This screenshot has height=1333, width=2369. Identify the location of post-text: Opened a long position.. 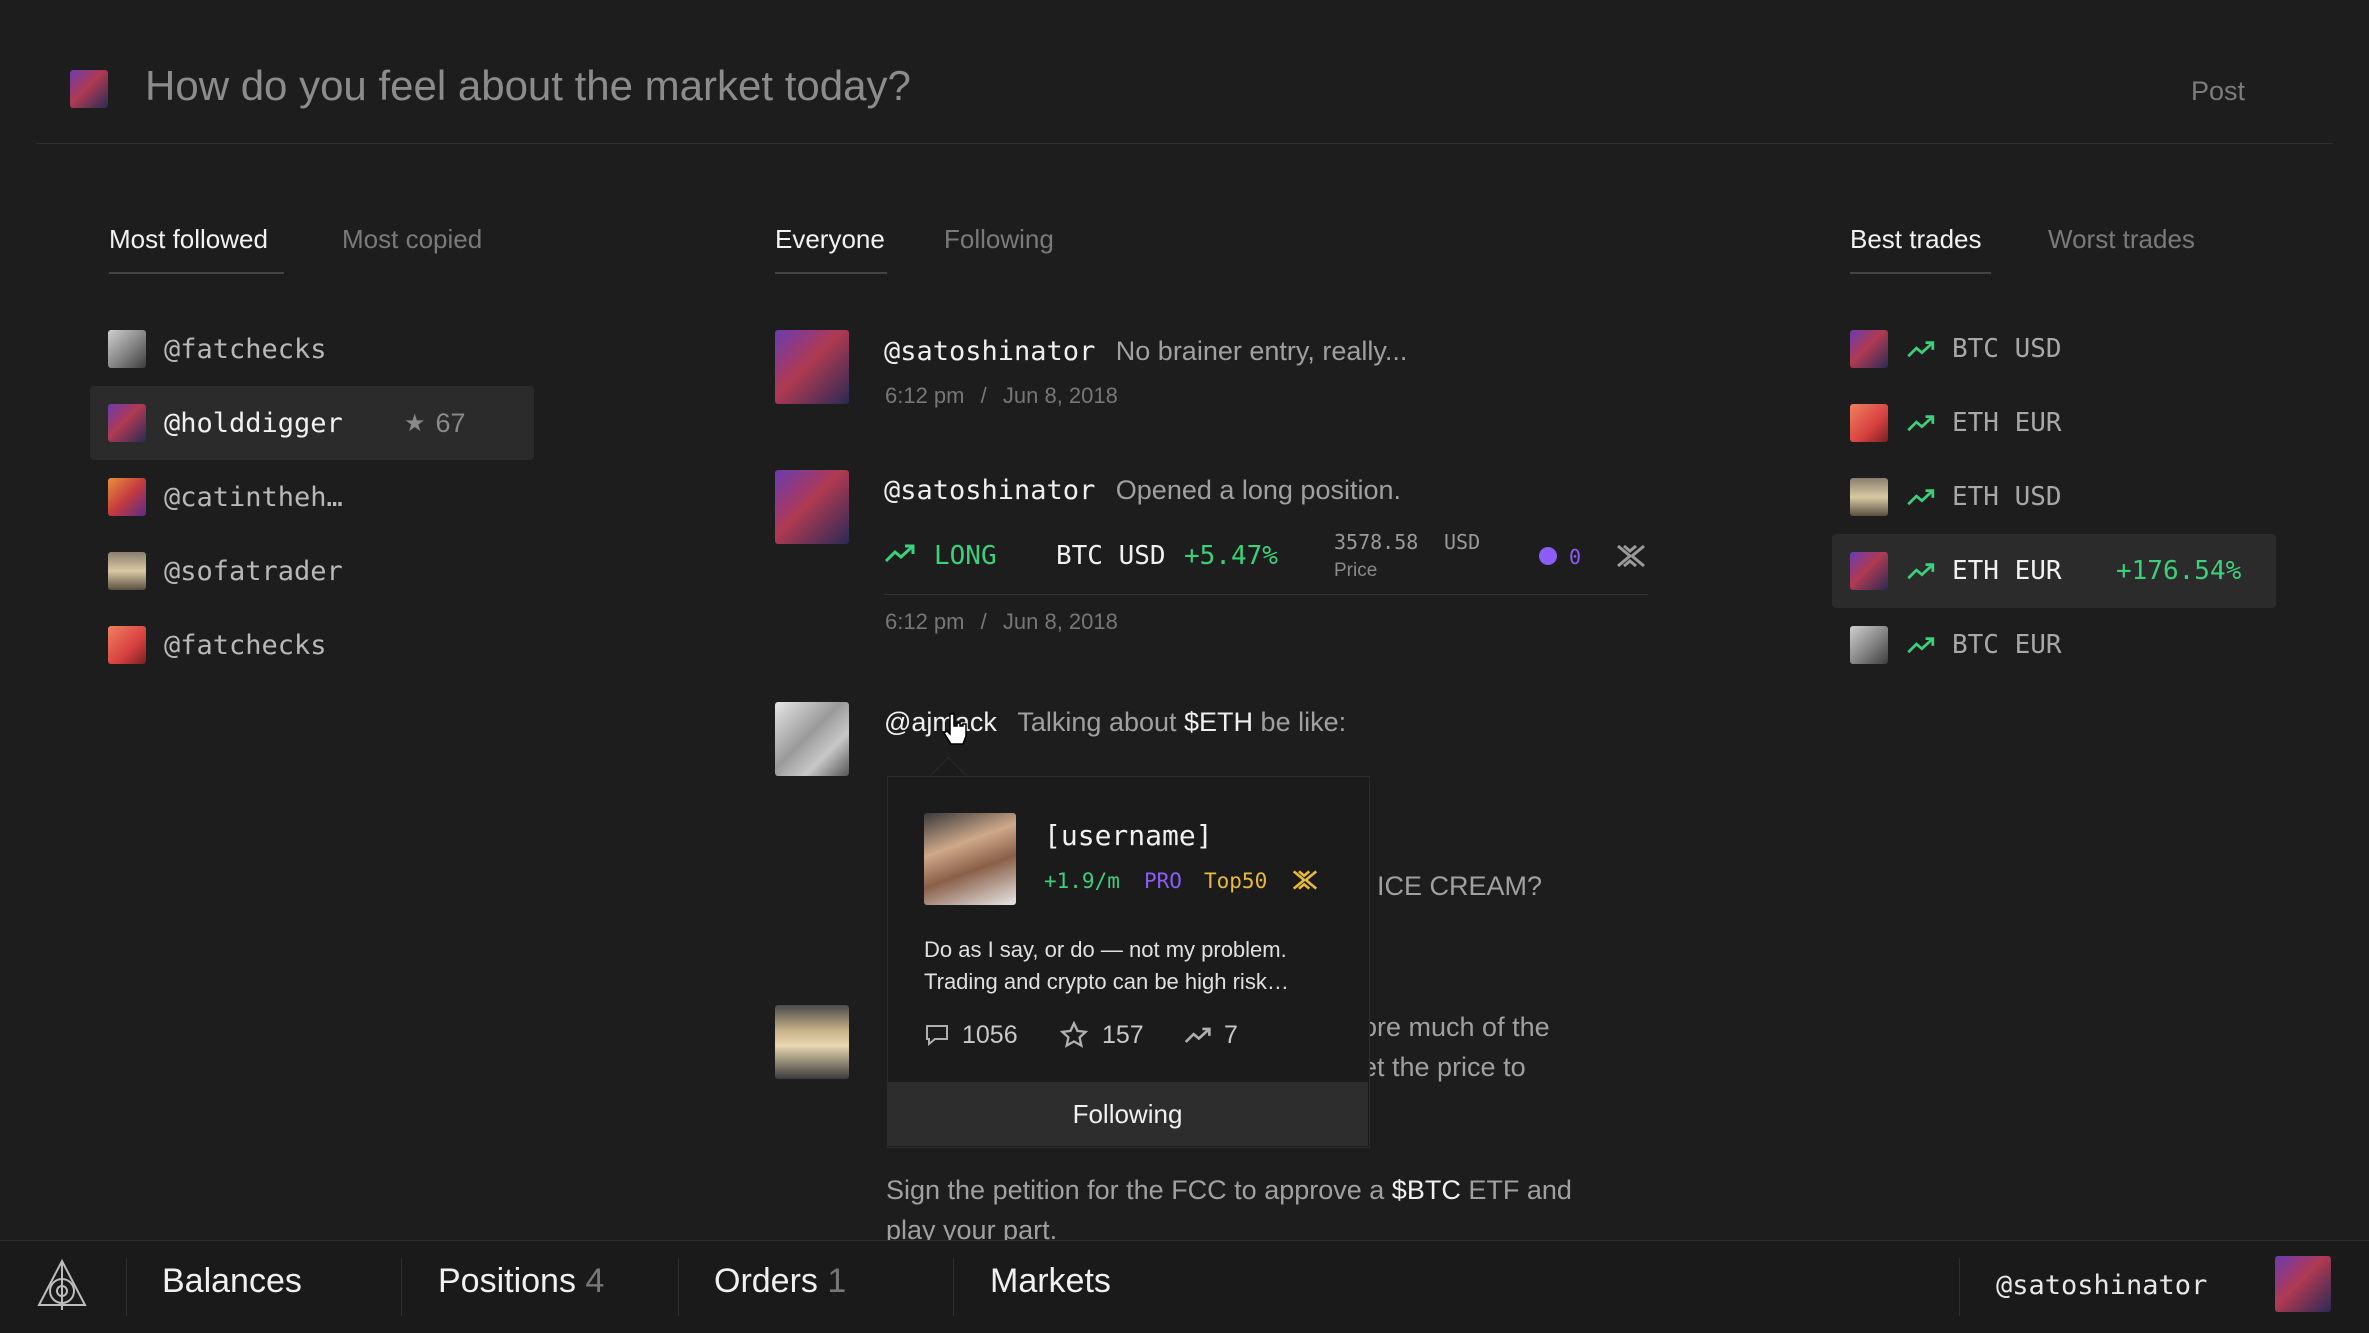
(1258, 490).